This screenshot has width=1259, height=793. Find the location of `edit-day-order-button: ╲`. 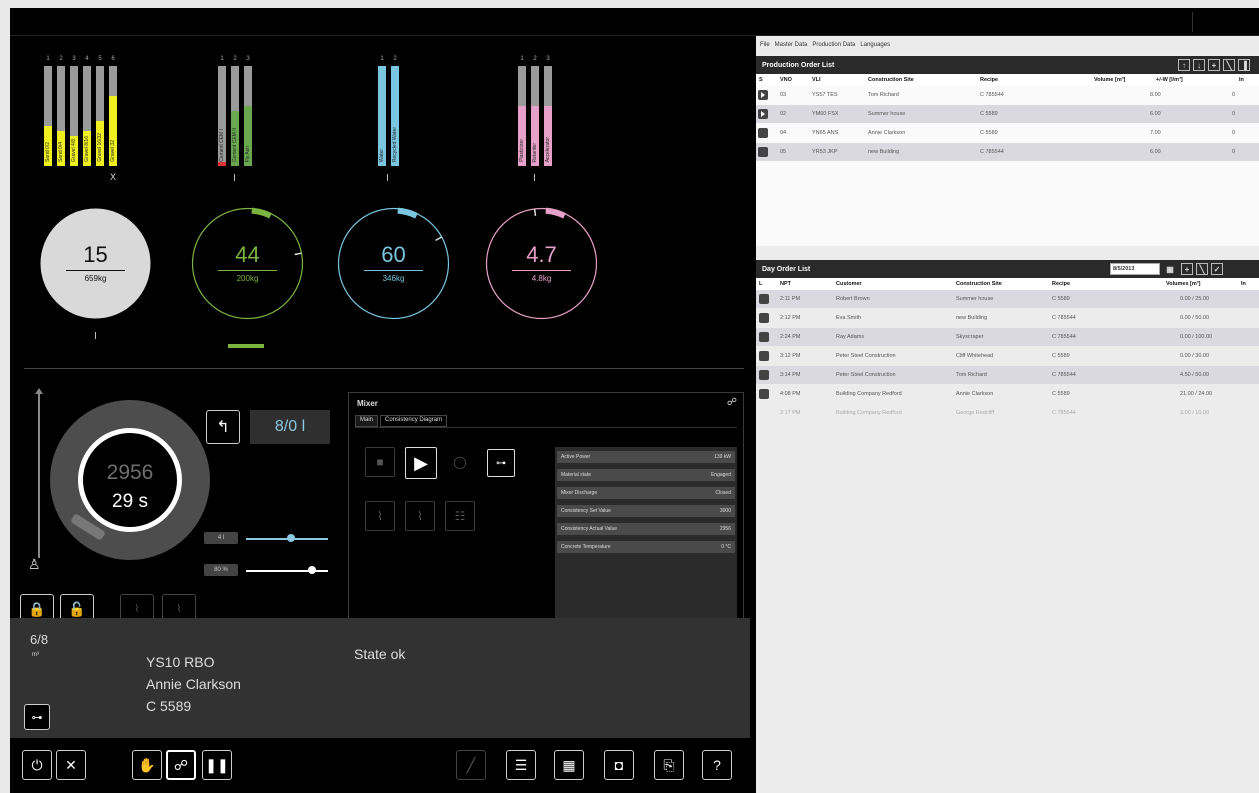

edit-day-order-button: ╲ is located at coordinates (1202, 269).